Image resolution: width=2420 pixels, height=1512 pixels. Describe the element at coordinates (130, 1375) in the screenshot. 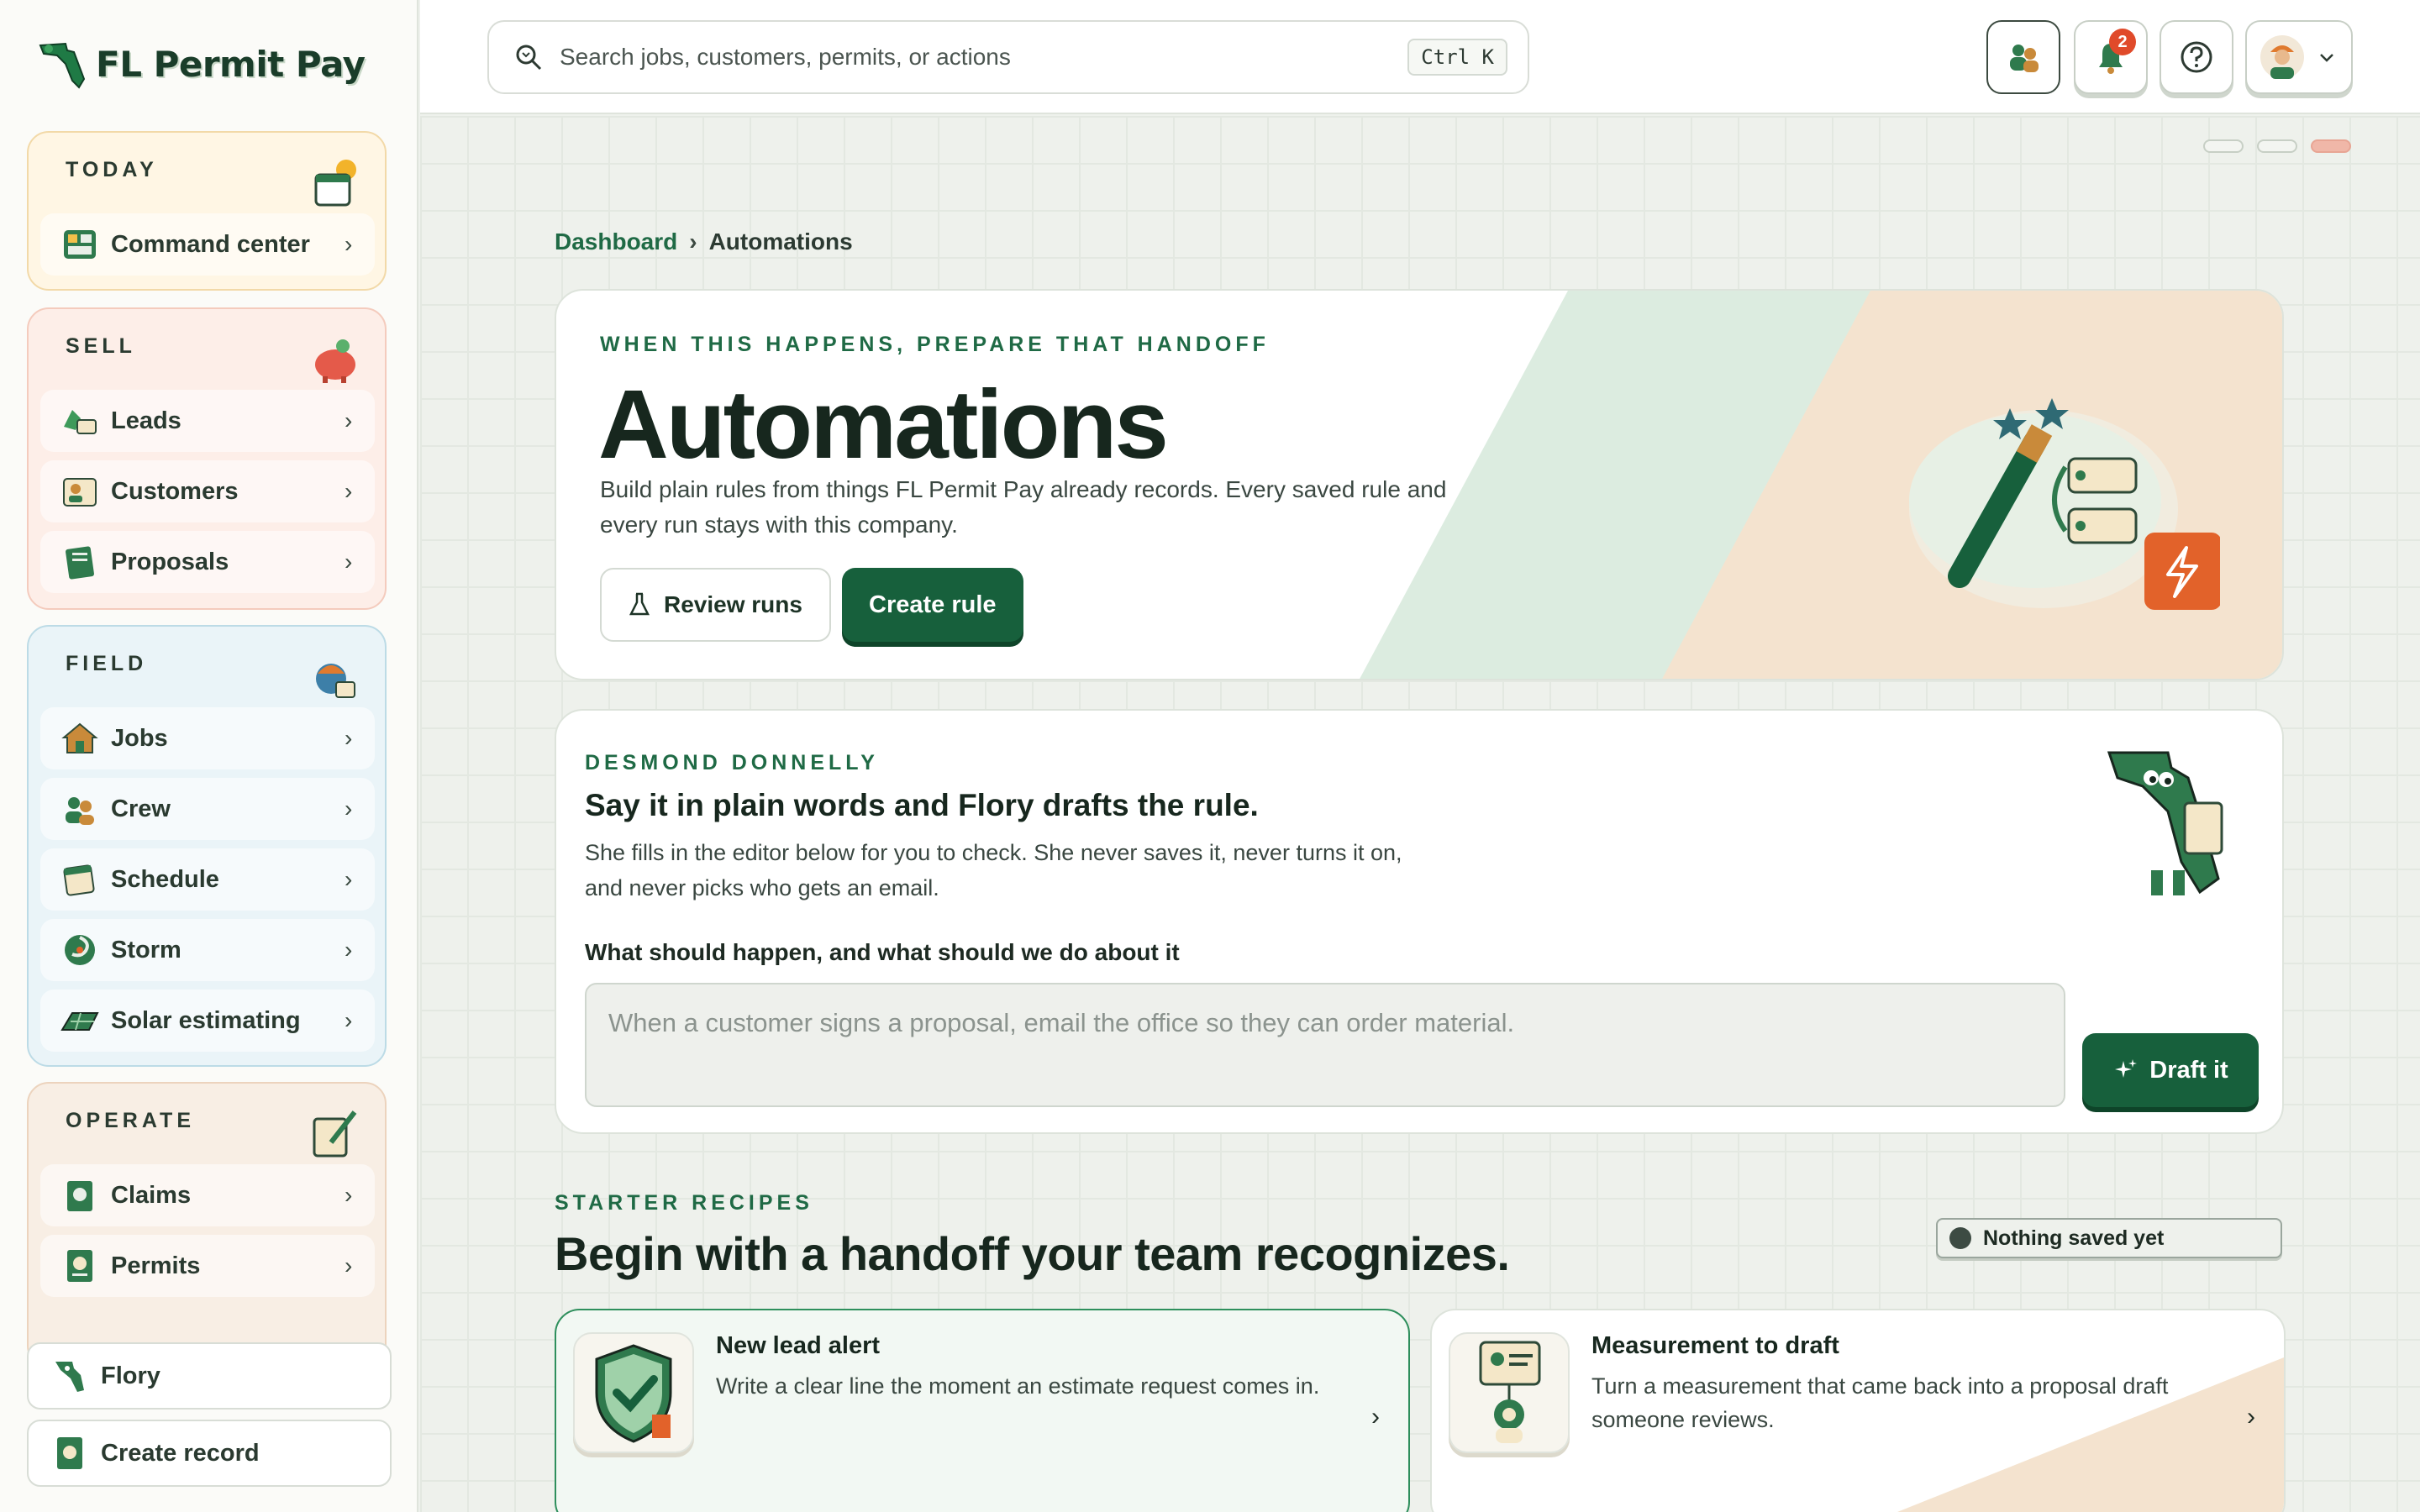

I see `flory-label: Flory` at that location.